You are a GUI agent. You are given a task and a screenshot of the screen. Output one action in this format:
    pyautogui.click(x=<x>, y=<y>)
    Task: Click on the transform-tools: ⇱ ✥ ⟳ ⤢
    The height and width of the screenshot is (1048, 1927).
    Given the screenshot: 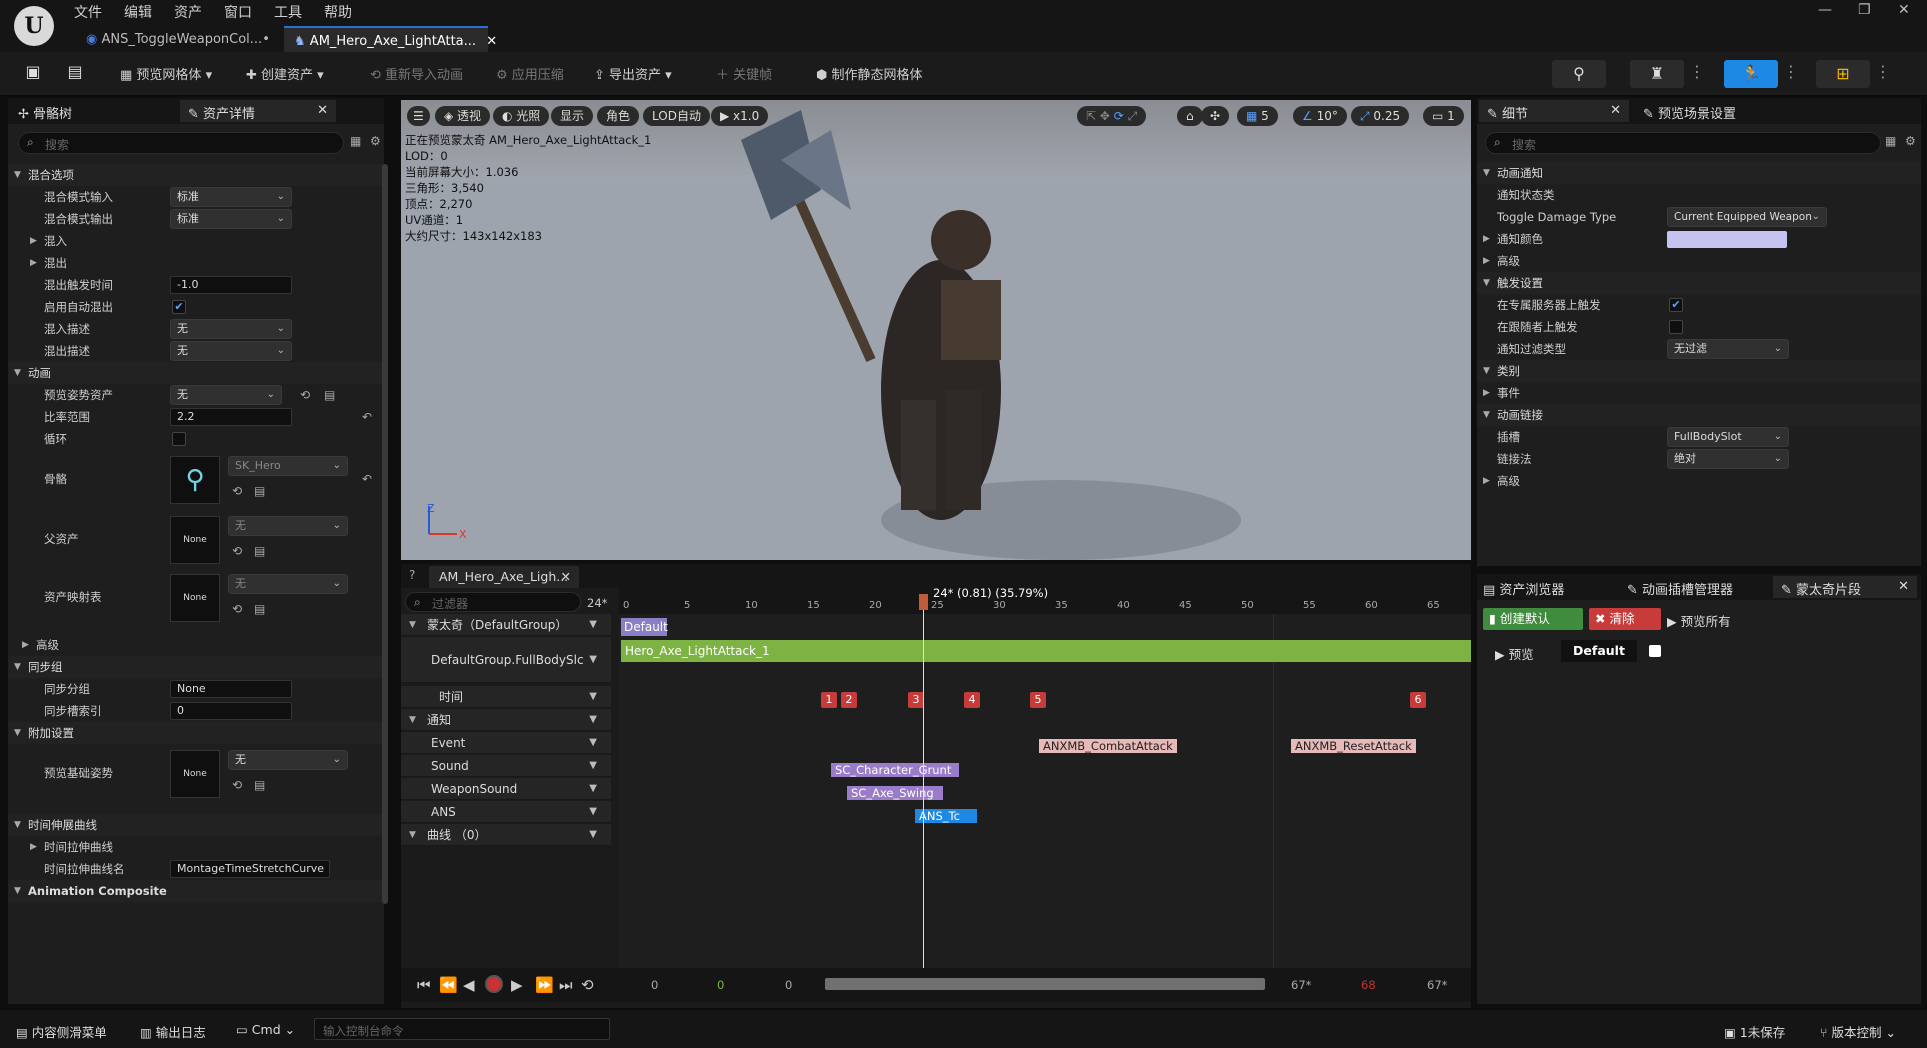 What is the action you would take?
    pyautogui.click(x=1112, y=116)
    